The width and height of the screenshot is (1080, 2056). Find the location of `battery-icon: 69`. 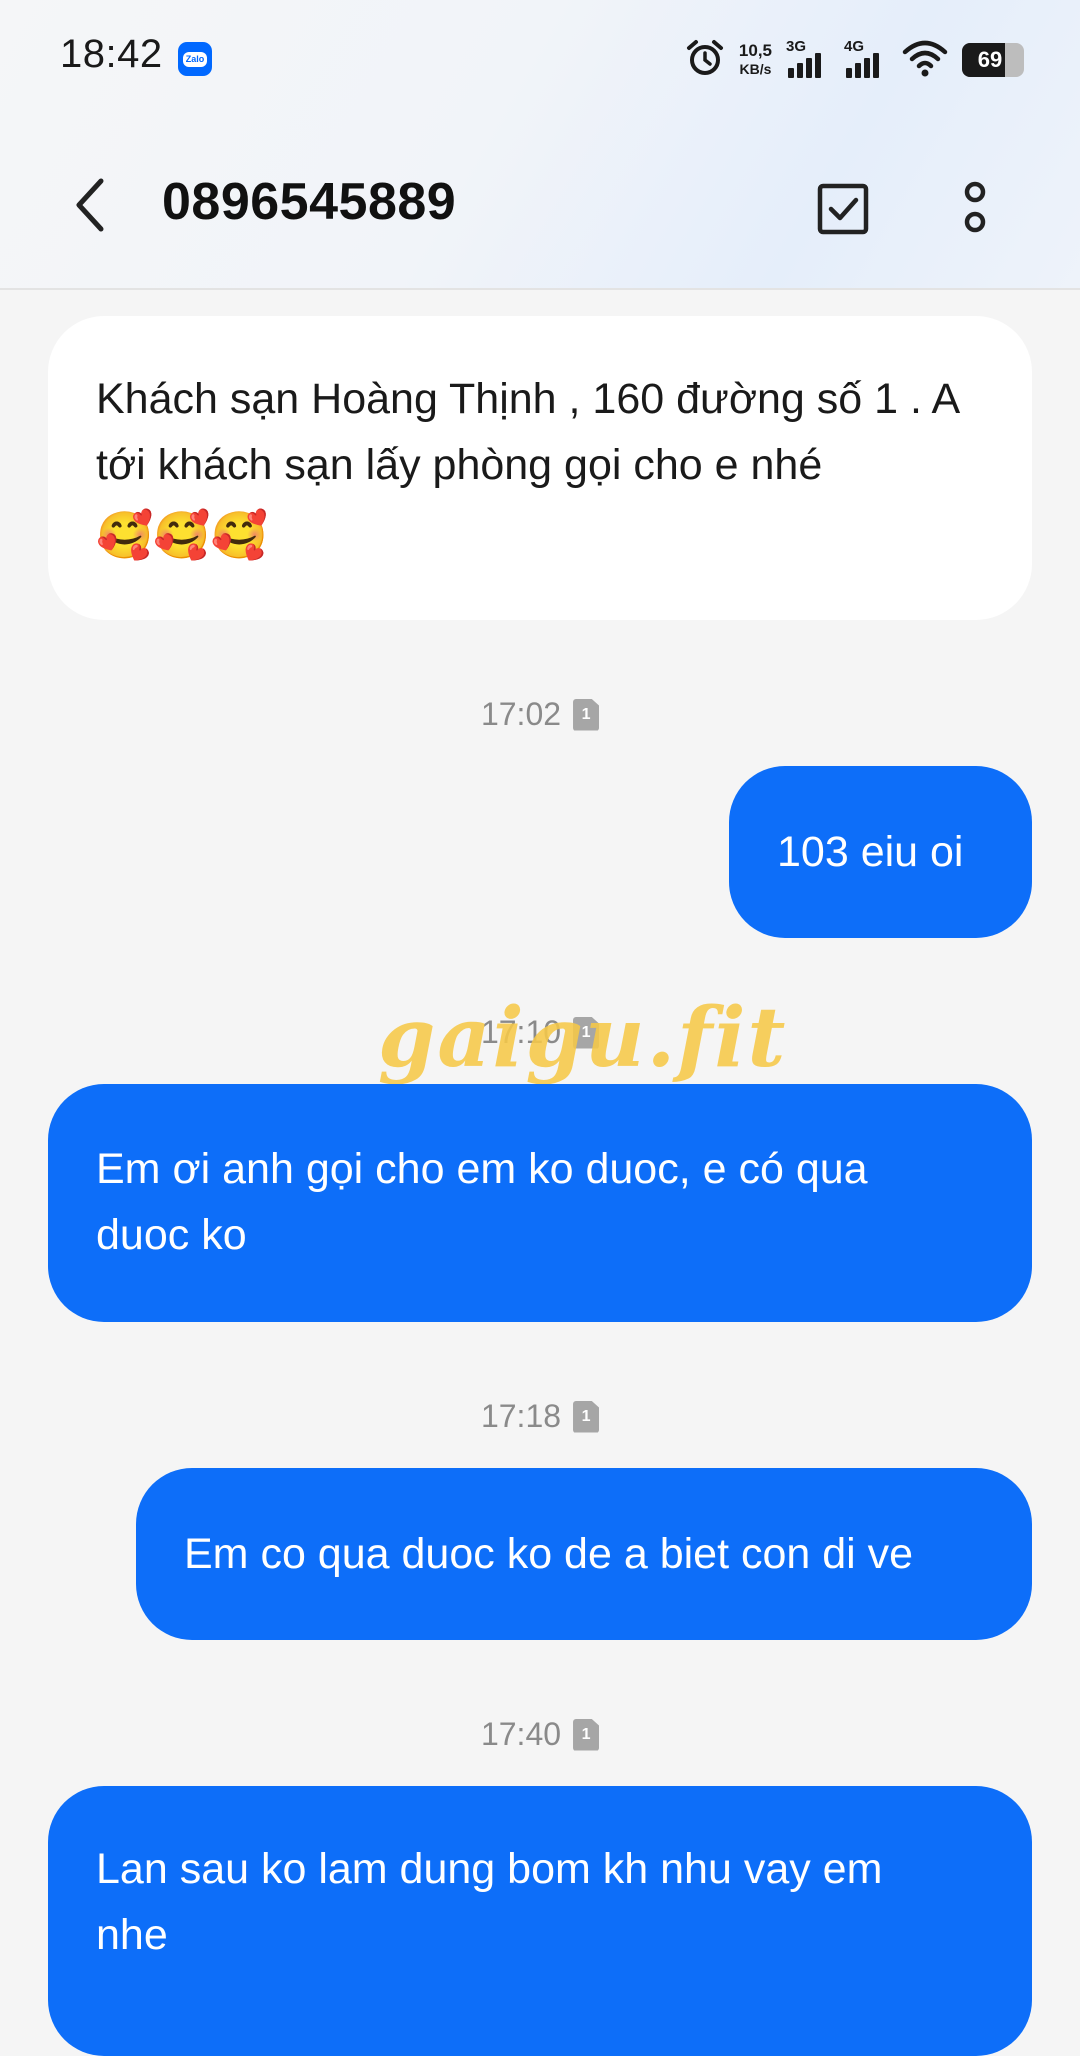

battery-icon: 69 is located at coordinates (993, 60).